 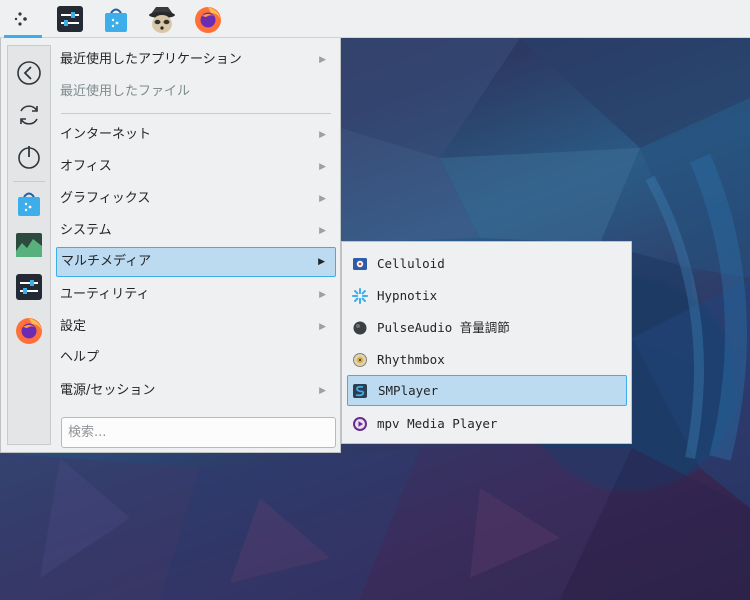 I want to click on favorite-system-monitor, so click(x=29, y=245).